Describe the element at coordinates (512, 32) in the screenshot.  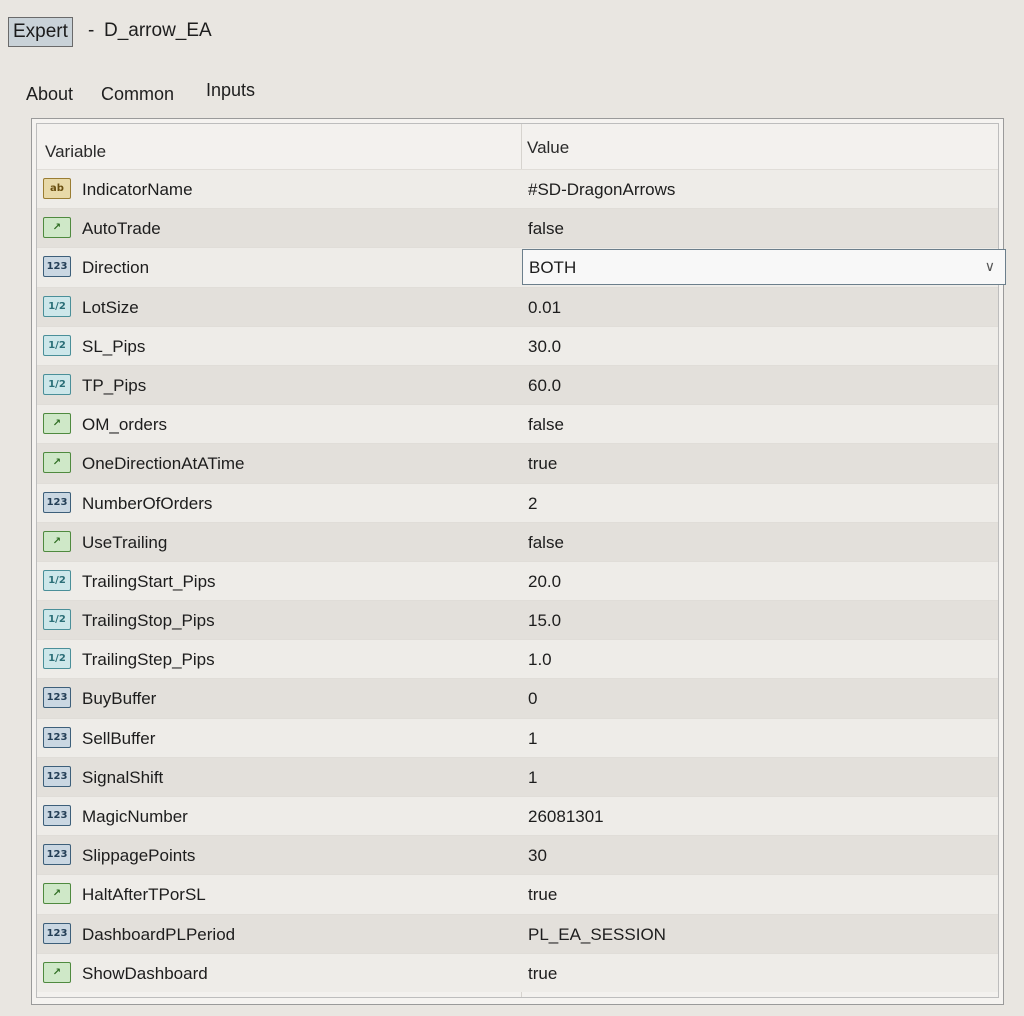
I see `title-bar: Expert - D_arrow_EA` at that location.